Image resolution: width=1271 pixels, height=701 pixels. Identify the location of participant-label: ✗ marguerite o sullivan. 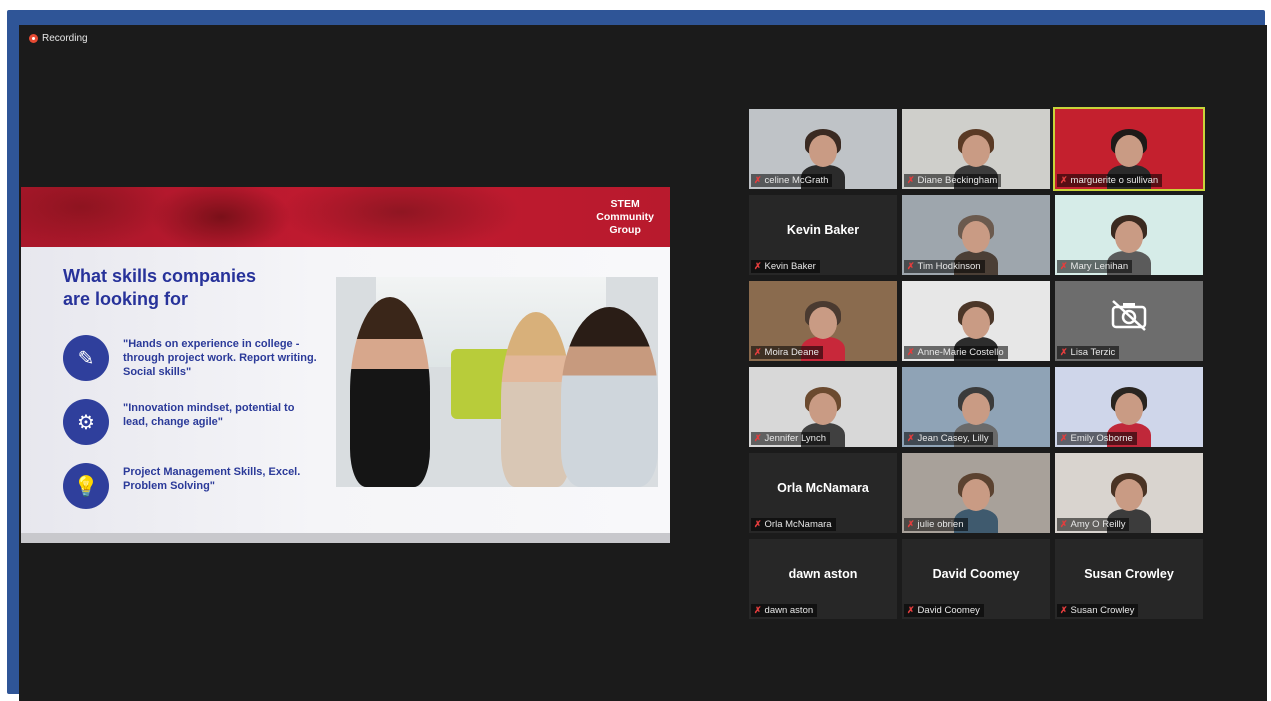
(1110, 180).